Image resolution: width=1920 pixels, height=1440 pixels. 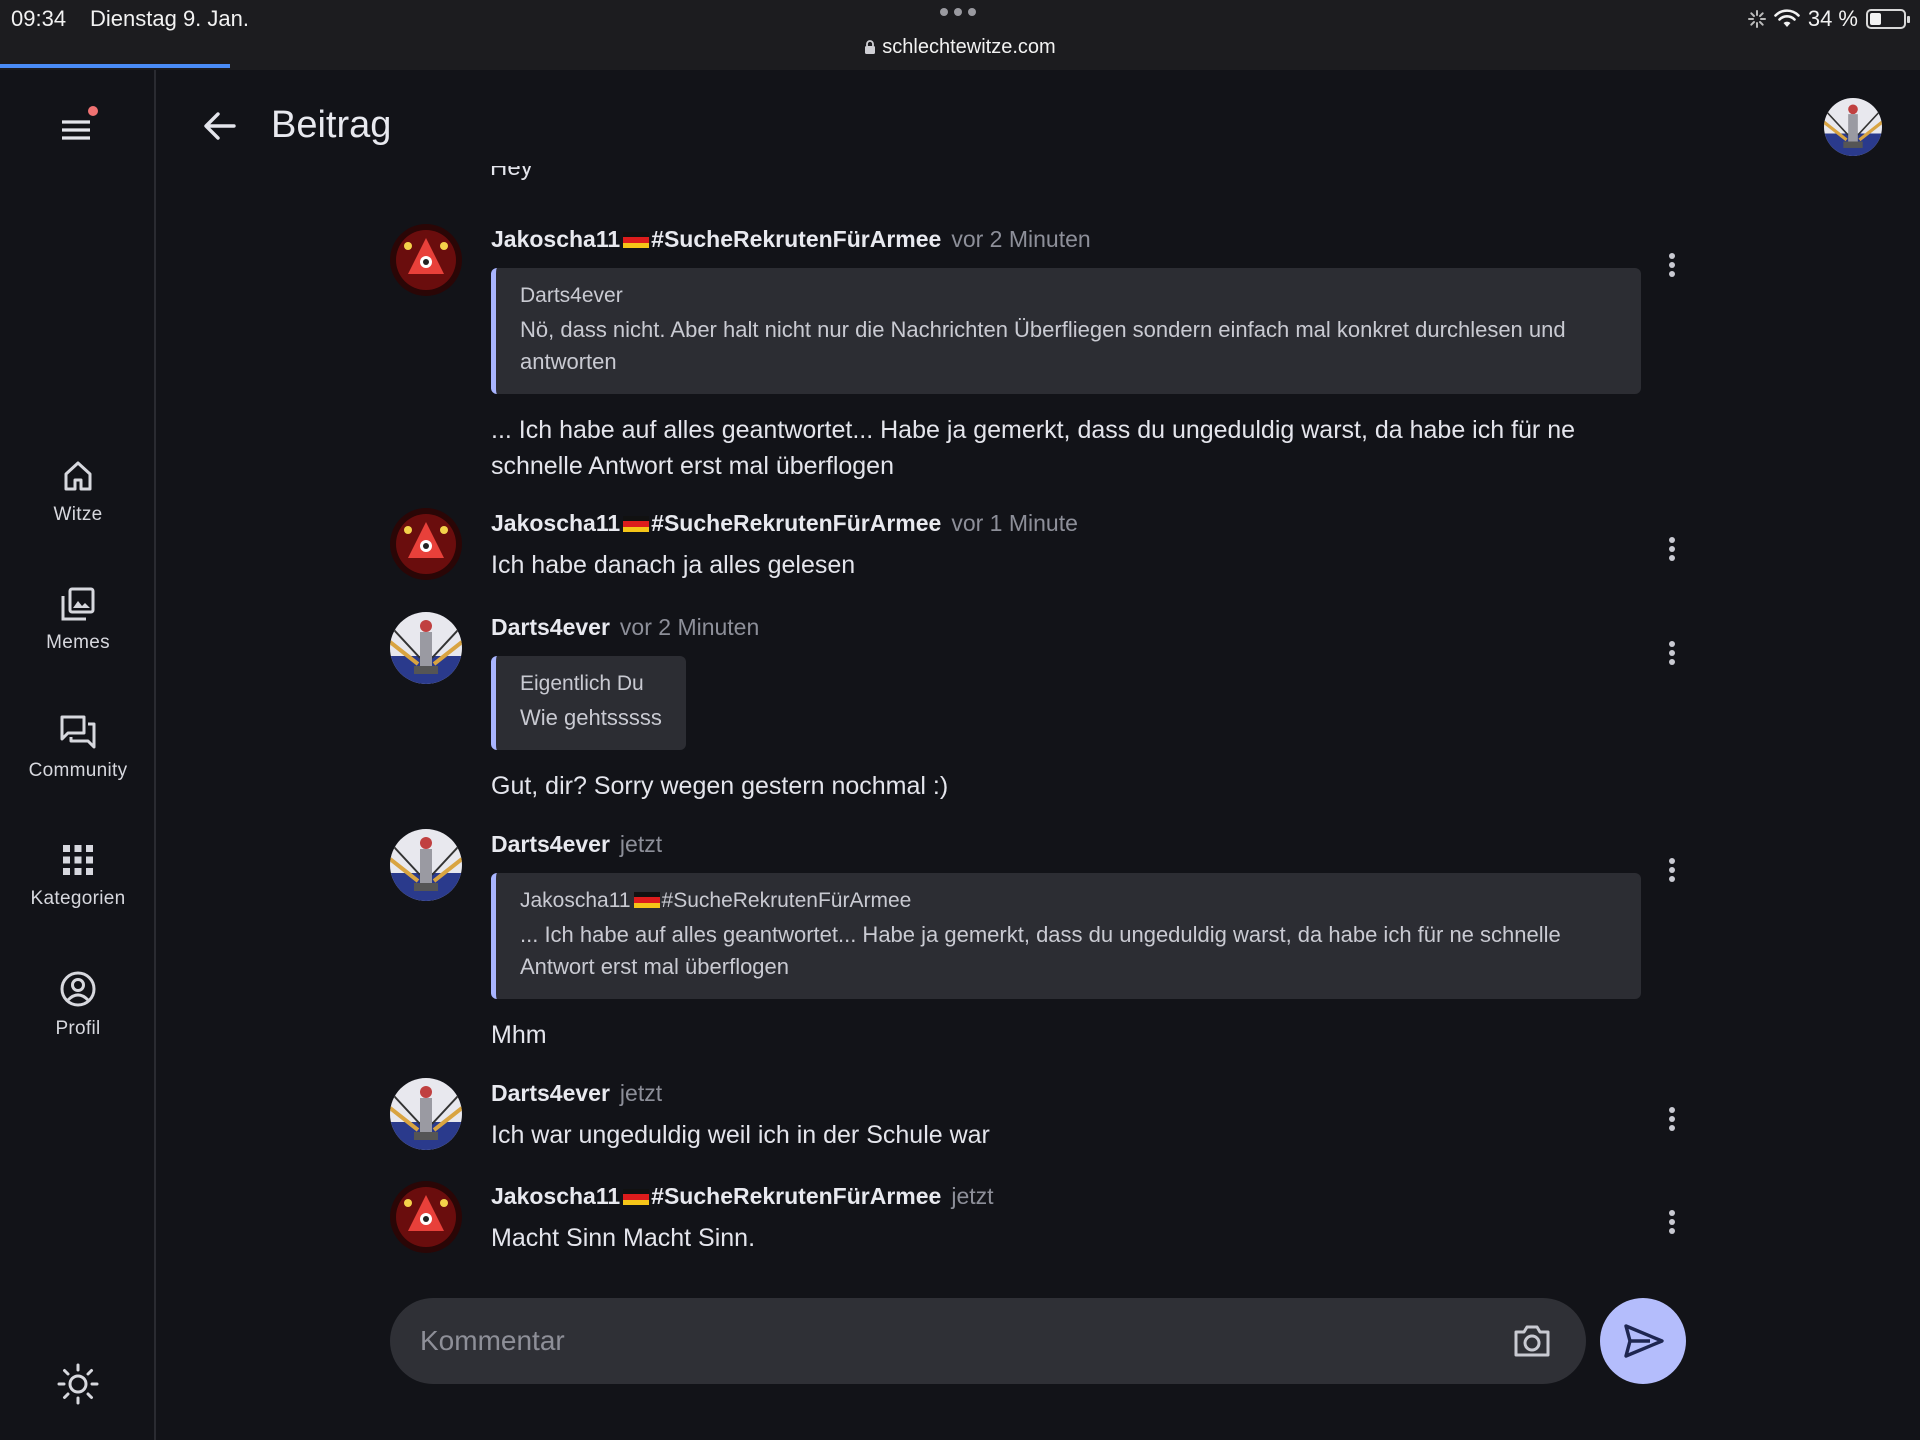 What do you see at coordinates (78, 1028) in the screenshot?
I see `sidebar-item-label: Profil` at bounding box center [78, 1028].